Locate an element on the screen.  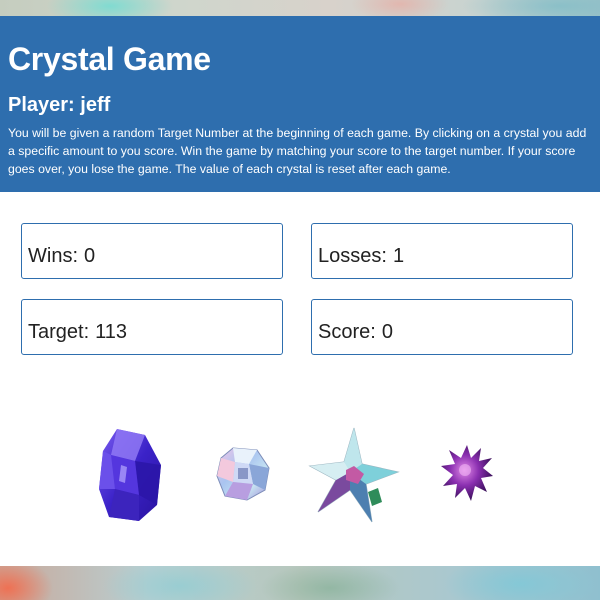
target-box: Target: 113 is located at coordinates (152, 327).